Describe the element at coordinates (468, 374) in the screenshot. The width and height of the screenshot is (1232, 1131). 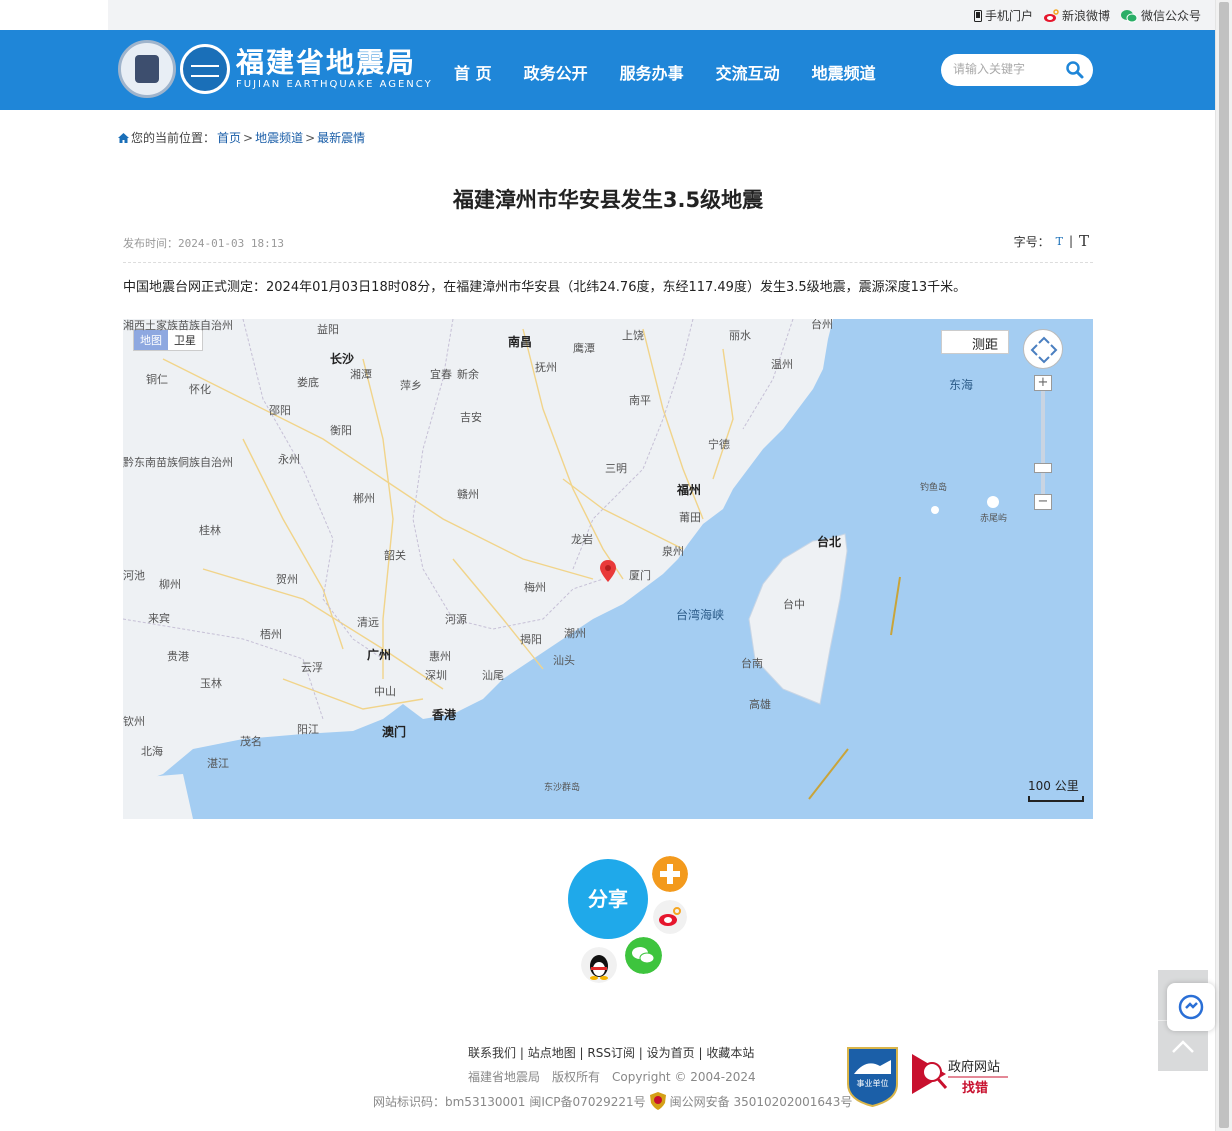
I see `map-label: 新余` at that location.